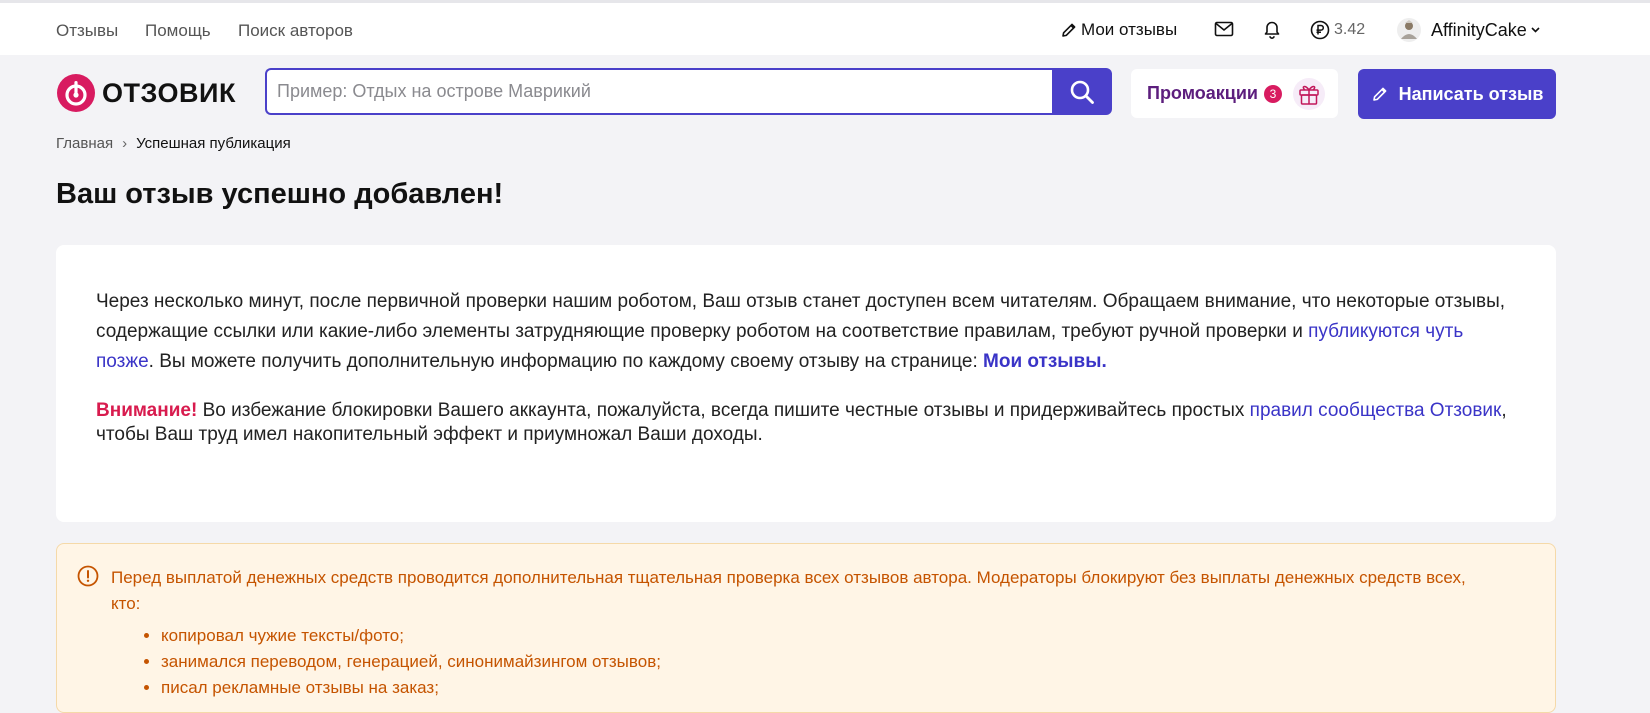  What do you see at coordinates (1471, 93) in the screenshot?
I see `write-review-label: Написать отзыв` at bounding box center [1471, 93].